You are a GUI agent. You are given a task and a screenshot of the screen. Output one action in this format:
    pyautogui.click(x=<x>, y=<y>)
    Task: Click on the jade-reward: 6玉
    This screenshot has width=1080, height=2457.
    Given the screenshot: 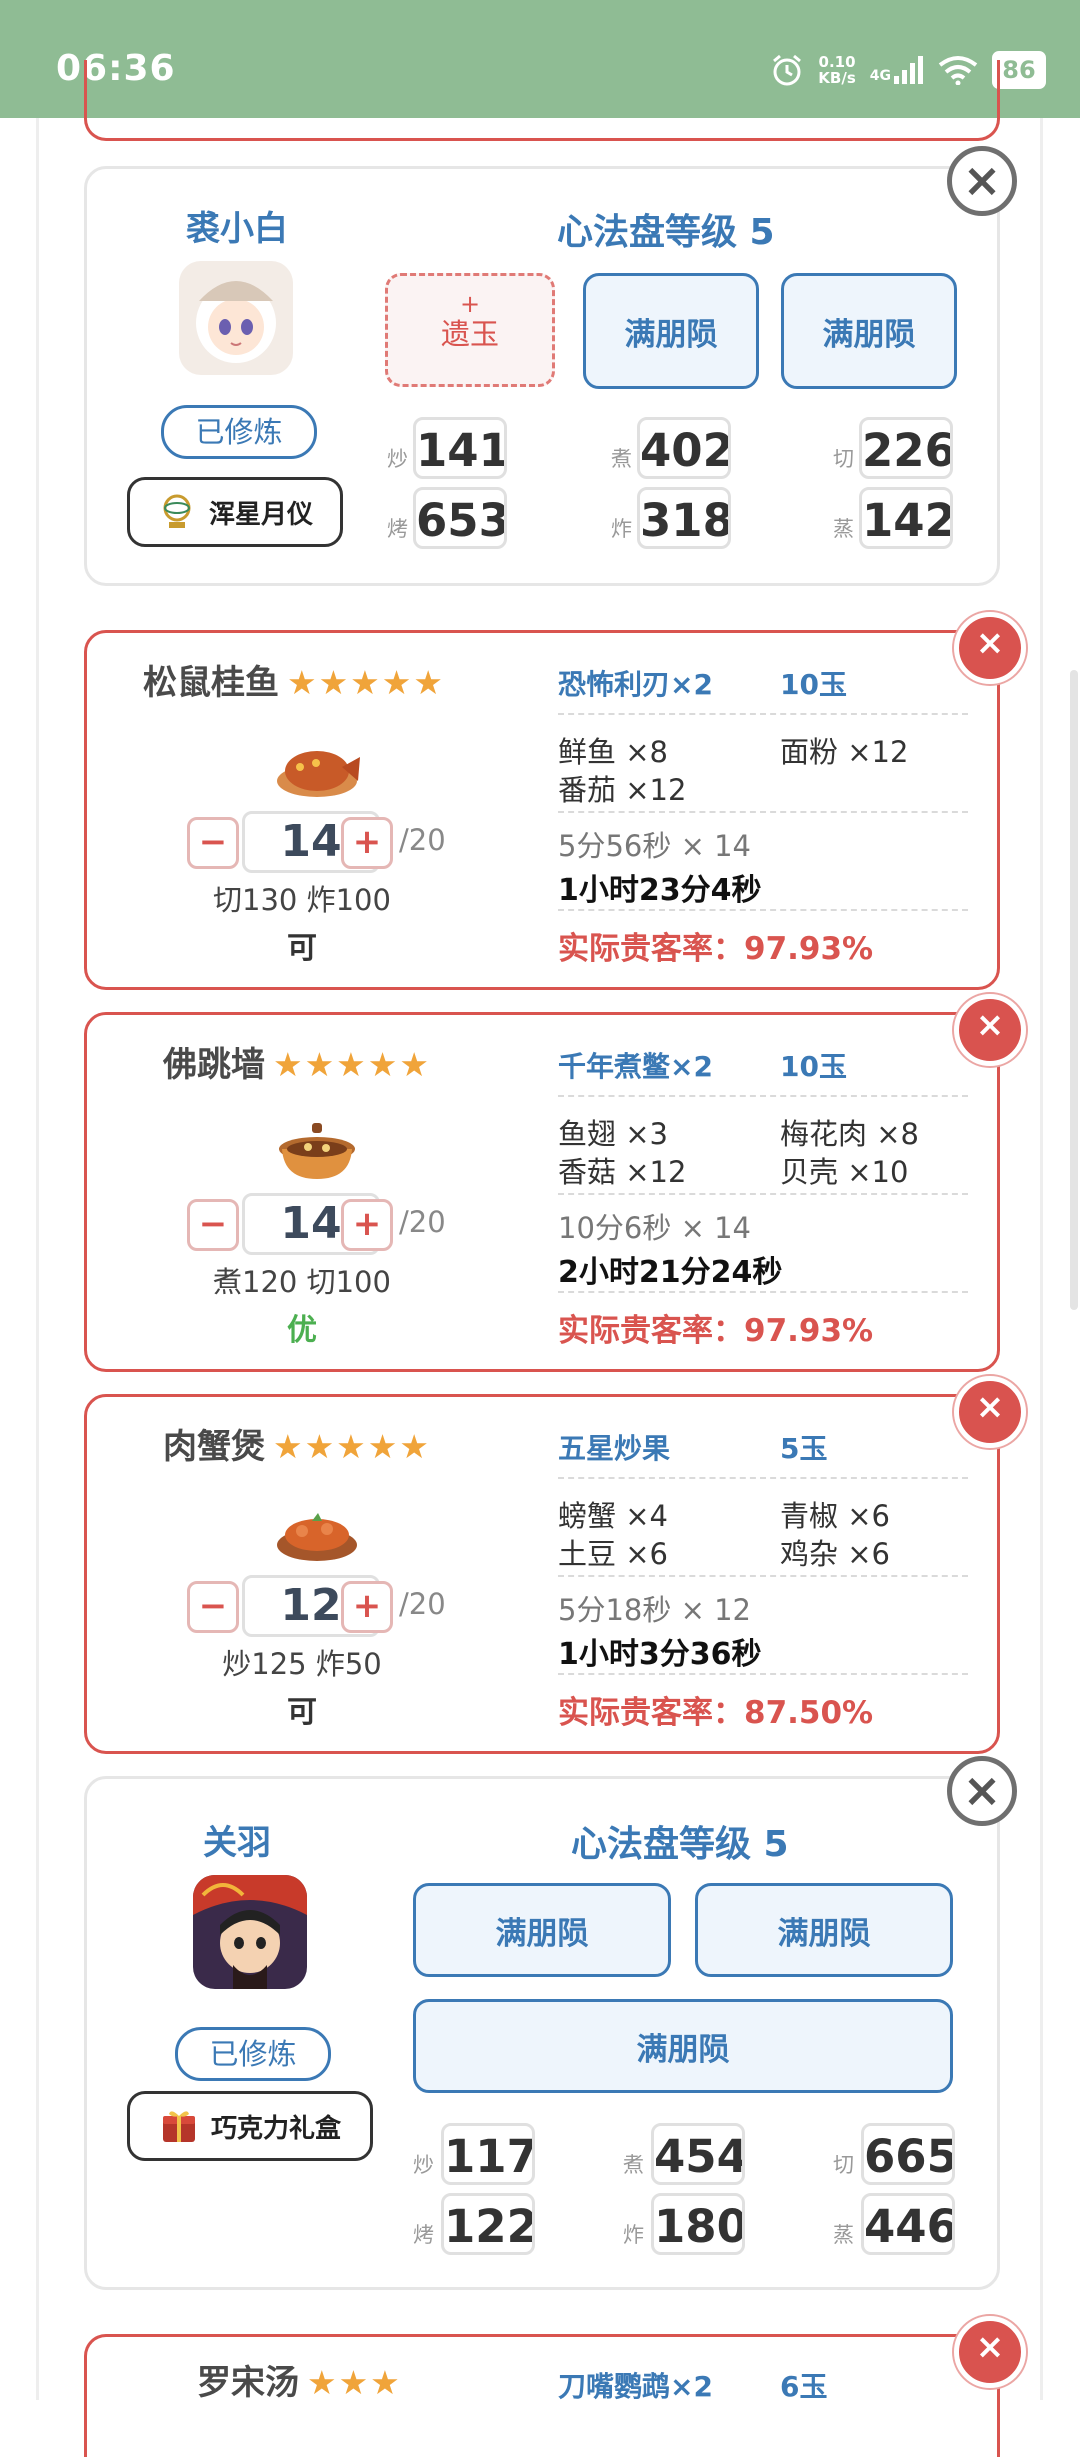 What is the action you would take?
    pyautogui.click(x=804, y=2386)
    